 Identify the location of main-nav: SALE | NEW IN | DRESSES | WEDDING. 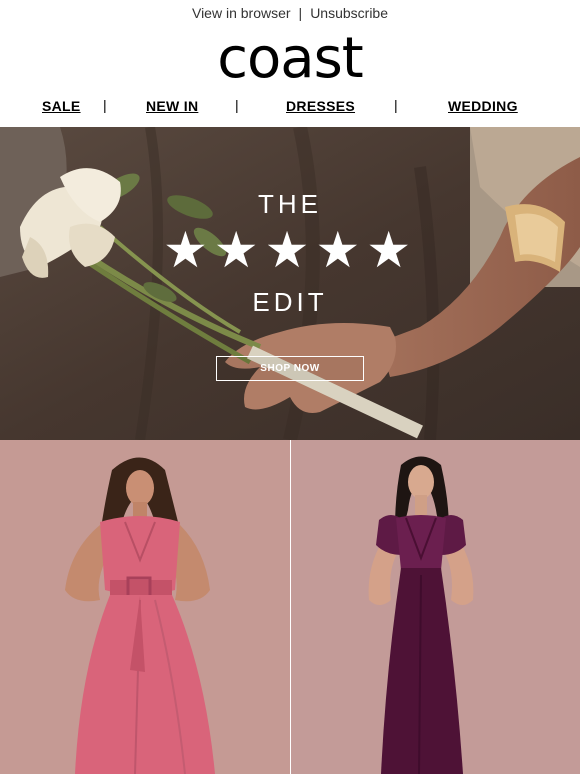
(290, 106).